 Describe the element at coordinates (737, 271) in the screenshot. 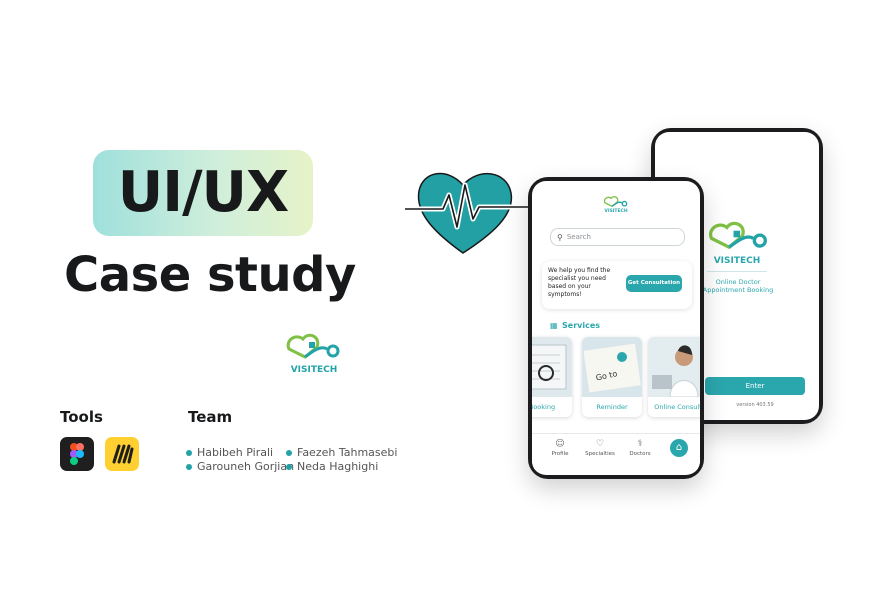

I see `divider` at that location.